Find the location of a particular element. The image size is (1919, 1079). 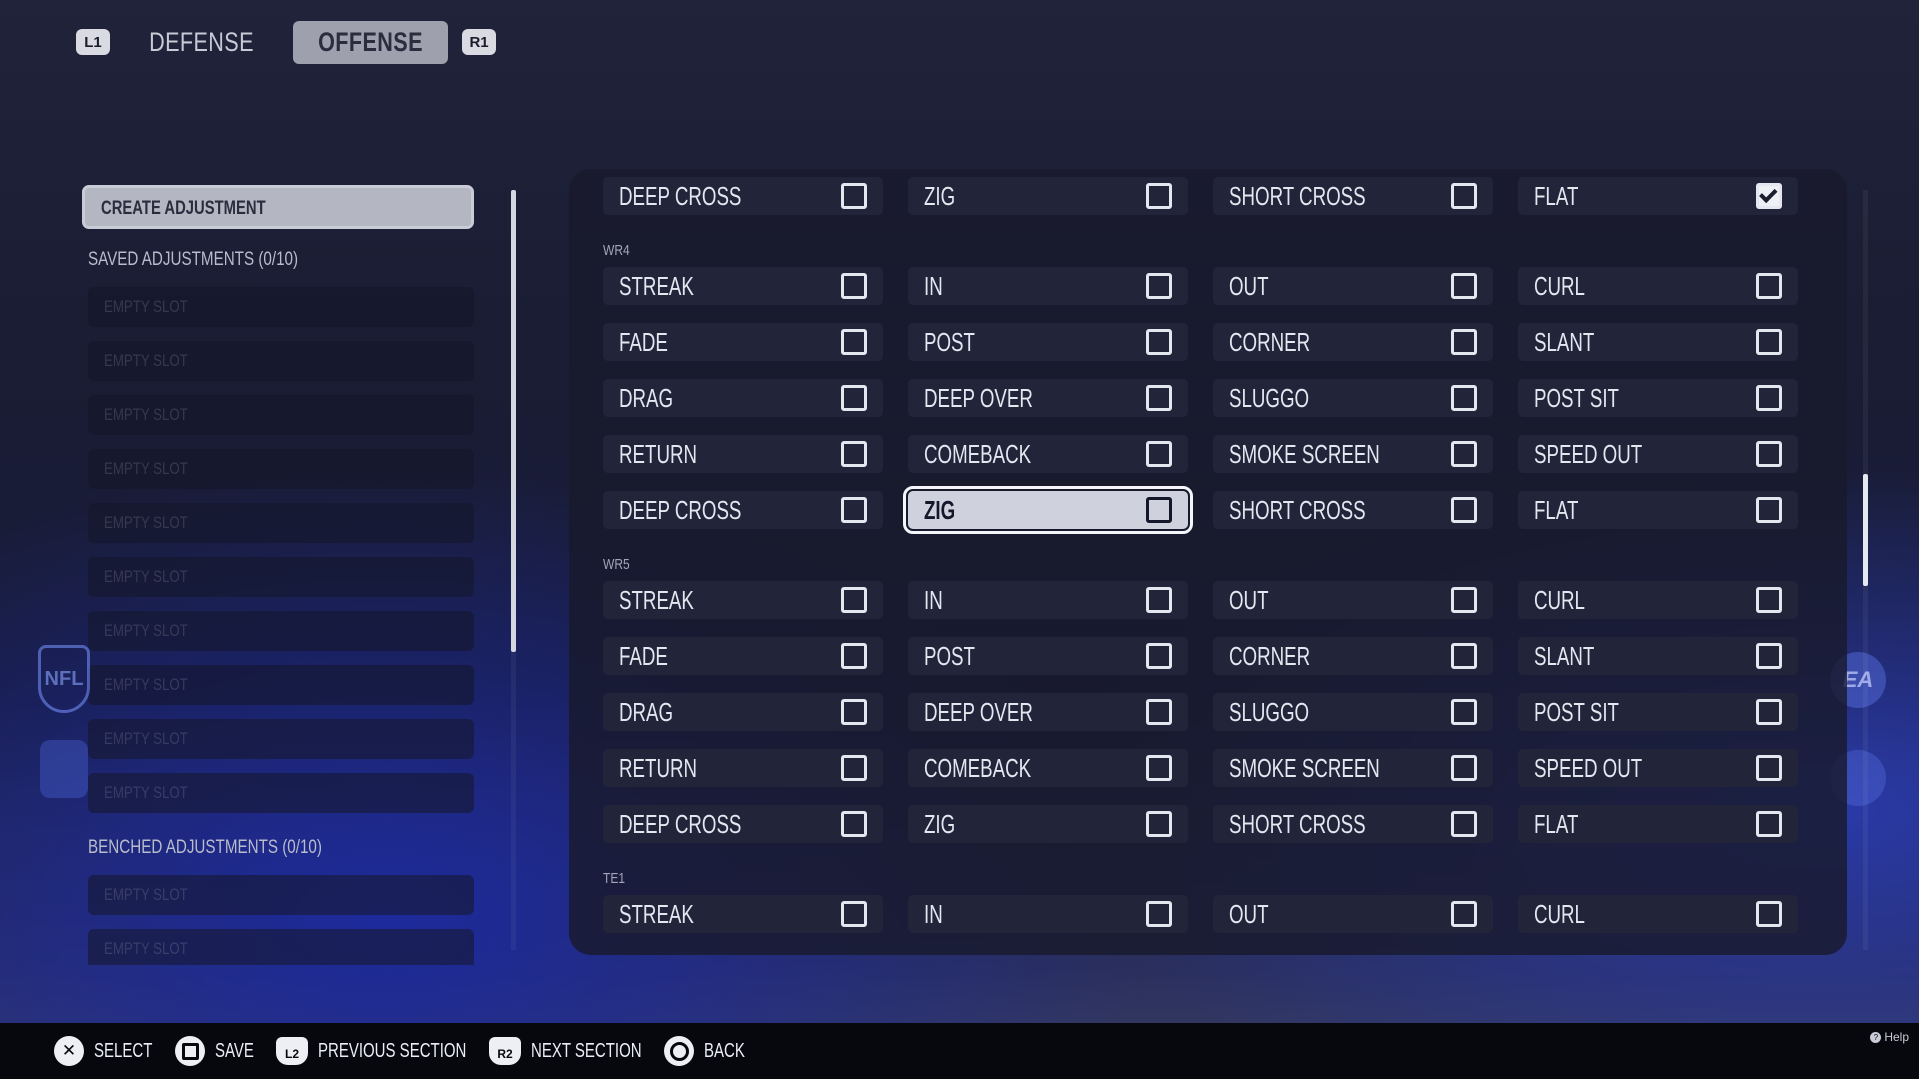

hint-previous-section: L2 PREVIOUS SECTION is located at coordinates (371, 1051).